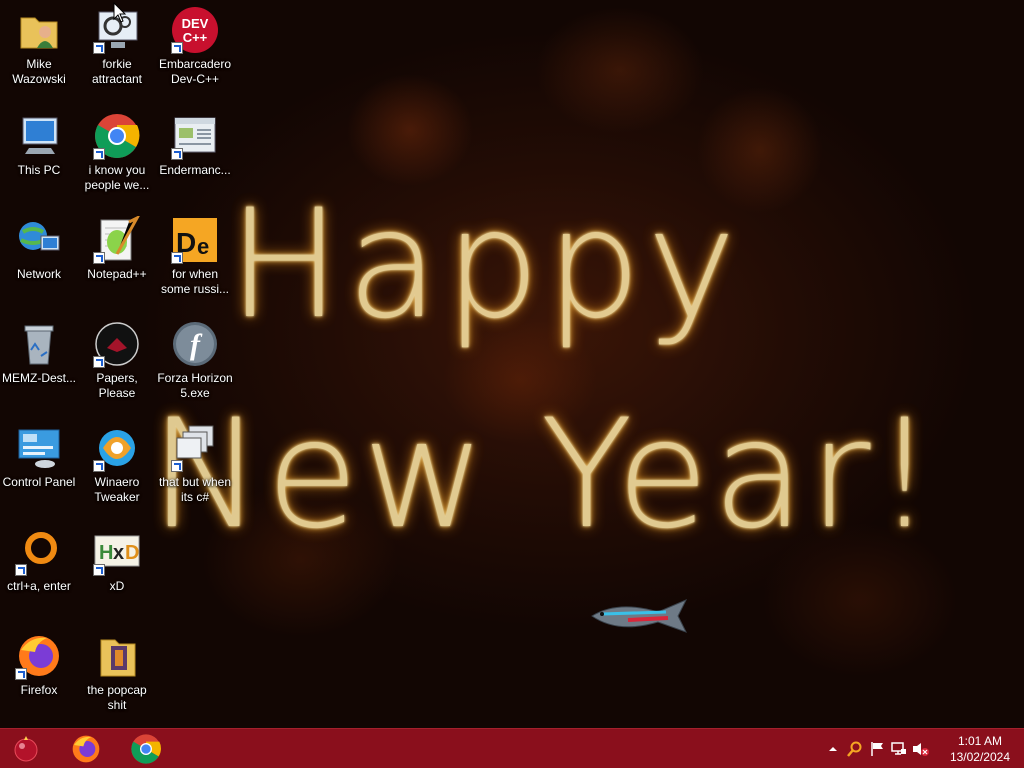  Describe the element at coordinates (979, 757) in the screenshot. I see `clock-date: 13/02/2024` at that location.